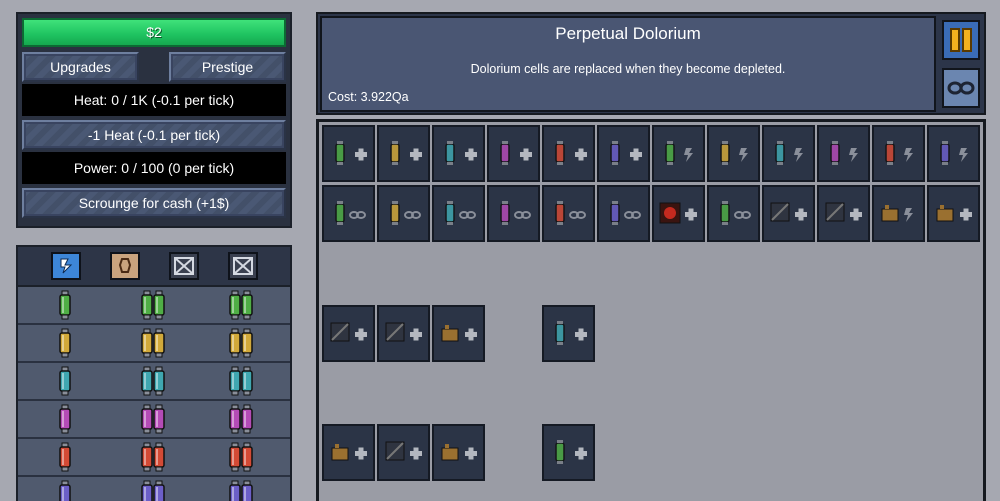 This screenshot has width=1000, height=501. Describe the element at coordinates (65, 266) in the screenshot. I see `cells-tab-icon` at that location.